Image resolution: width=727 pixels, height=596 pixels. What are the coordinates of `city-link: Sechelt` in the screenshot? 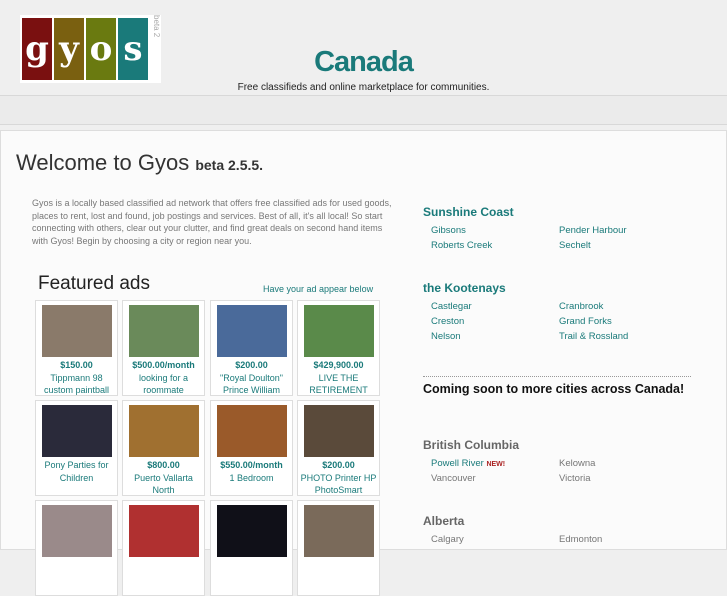 It's located at (623, 245).